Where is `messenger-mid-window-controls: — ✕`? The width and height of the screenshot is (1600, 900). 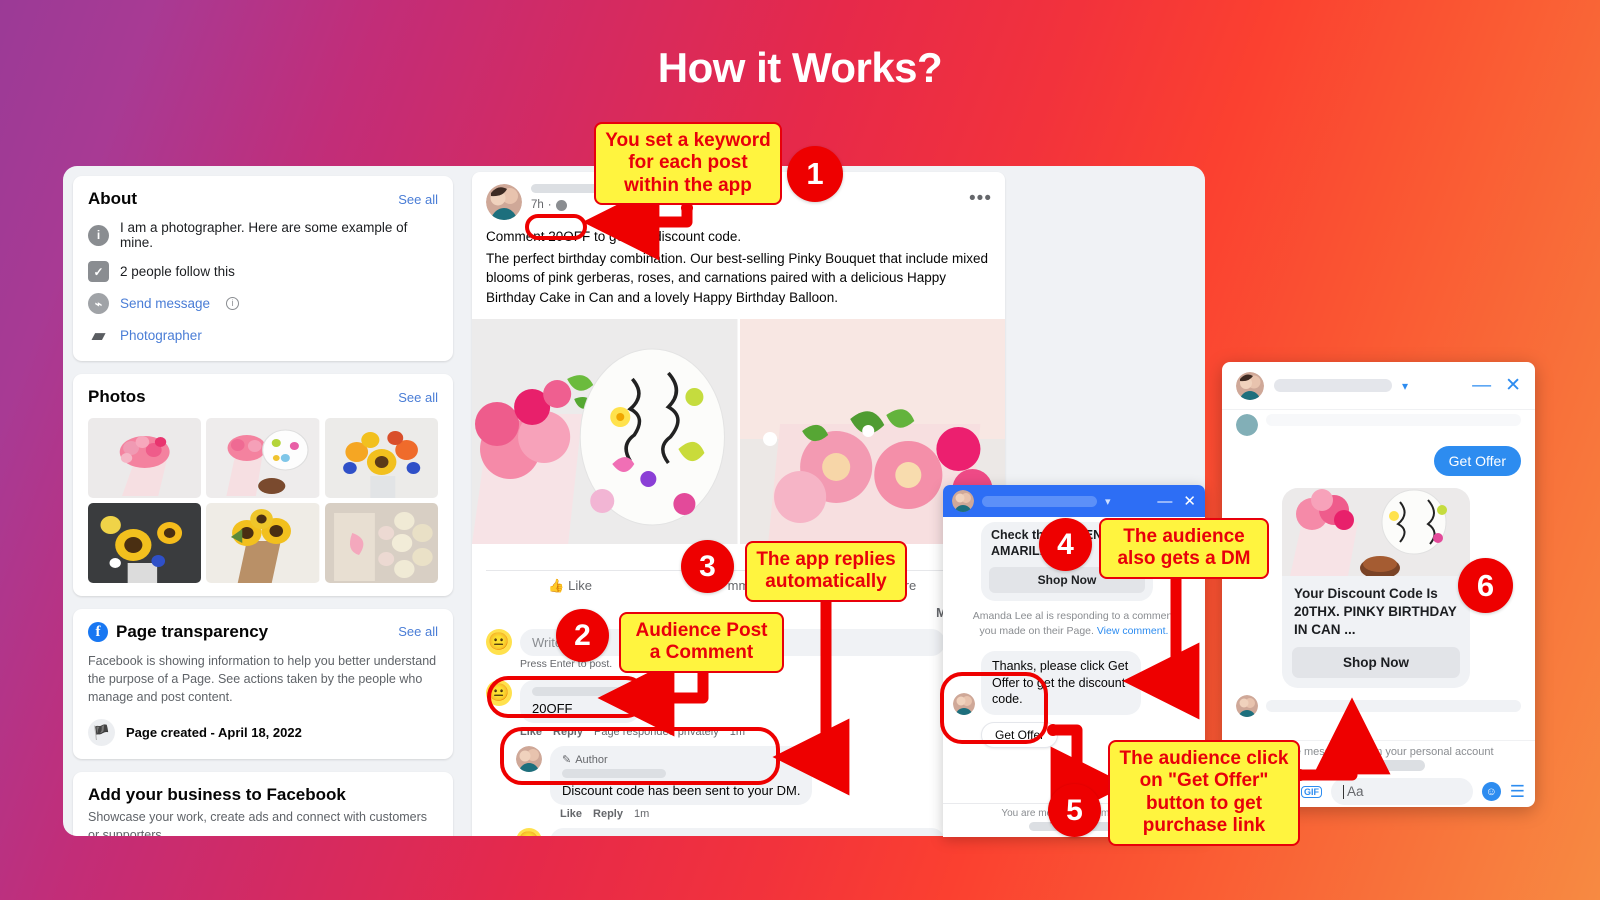 messenger-mid-window-controls: — ✕ is located at coordinates (1176, 501).